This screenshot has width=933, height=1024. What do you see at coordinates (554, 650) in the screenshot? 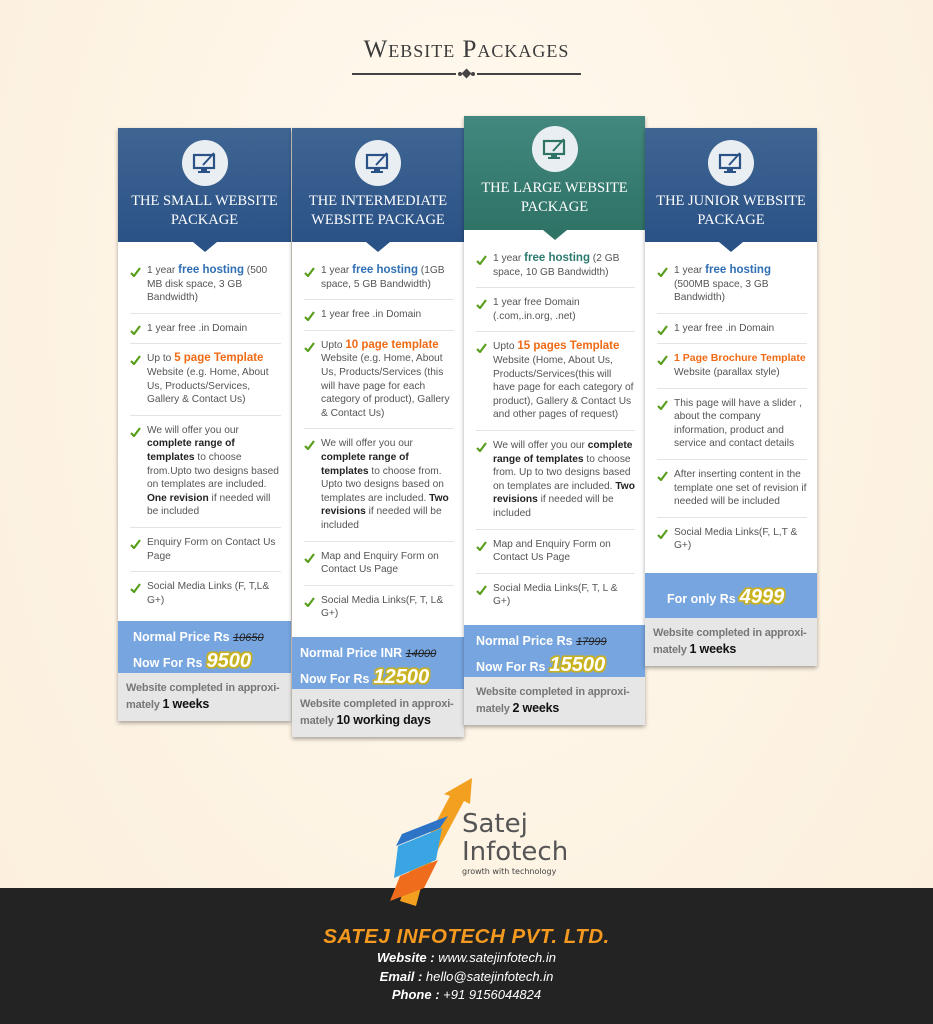
I see `price-band: Normal Price Rs 17999 Now For Rs 15500` at bounding box center [554, 650].